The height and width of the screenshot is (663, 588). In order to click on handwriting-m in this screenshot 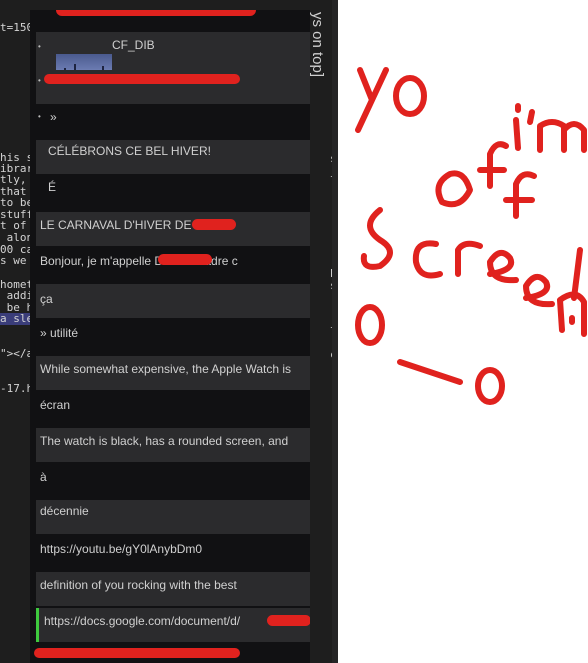, I will do `click(562, 136)`.